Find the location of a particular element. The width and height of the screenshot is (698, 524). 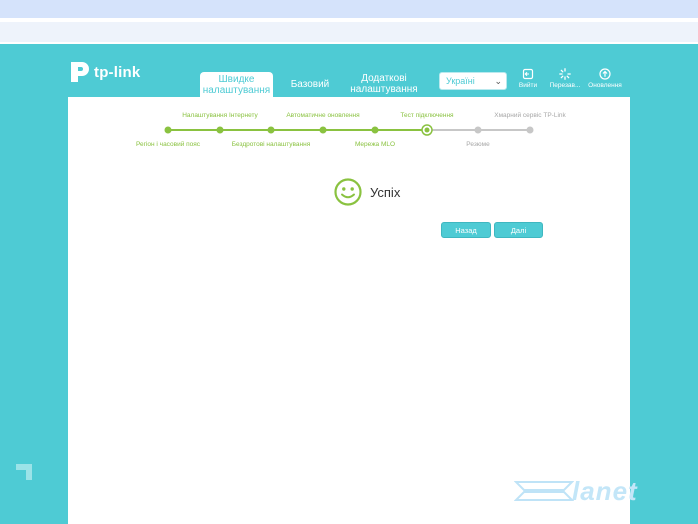

next-button: Далі is located at coordinates (518, 230).